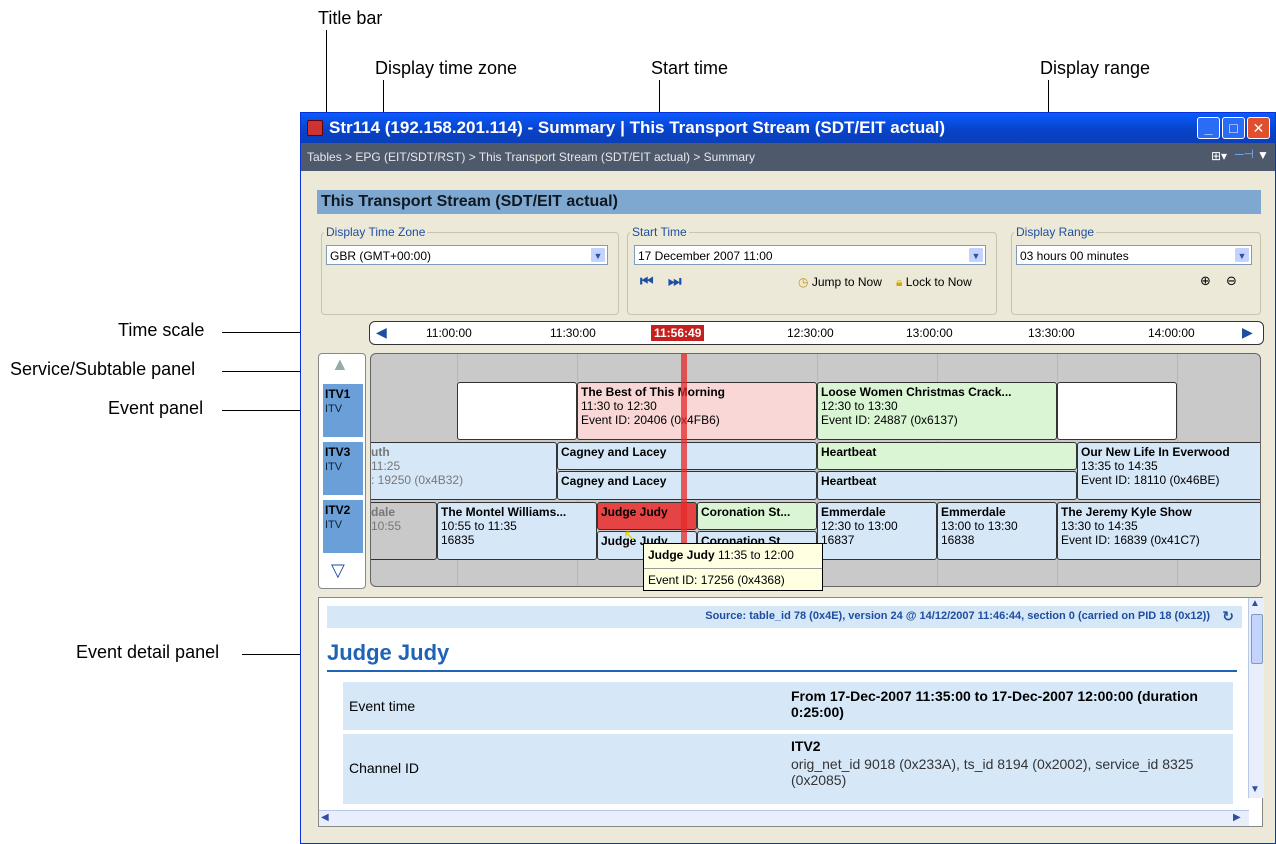 This screenshot has width=1276, height=844. Describe the element at coordinates (449, 333) in the screenshot. I see `time-tick: 11:00:00` at that location.